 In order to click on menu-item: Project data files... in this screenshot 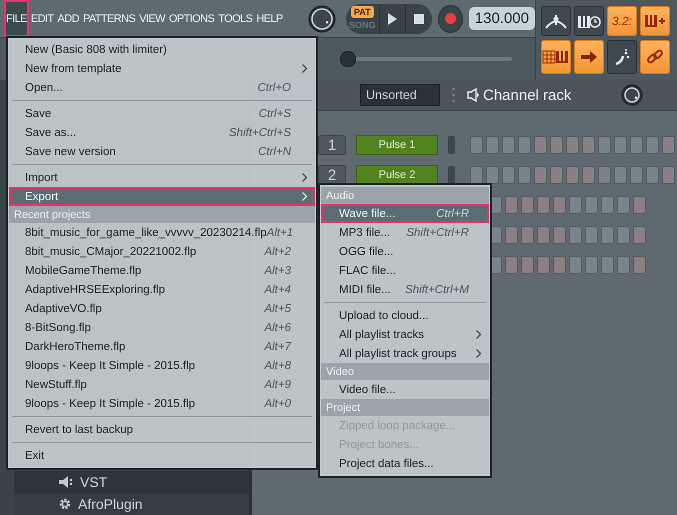, I will do `click(405, 463)`.